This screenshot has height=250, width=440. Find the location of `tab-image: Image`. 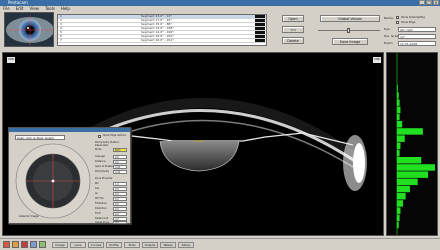

tab-image: Image is located at coordinates (60, 245).